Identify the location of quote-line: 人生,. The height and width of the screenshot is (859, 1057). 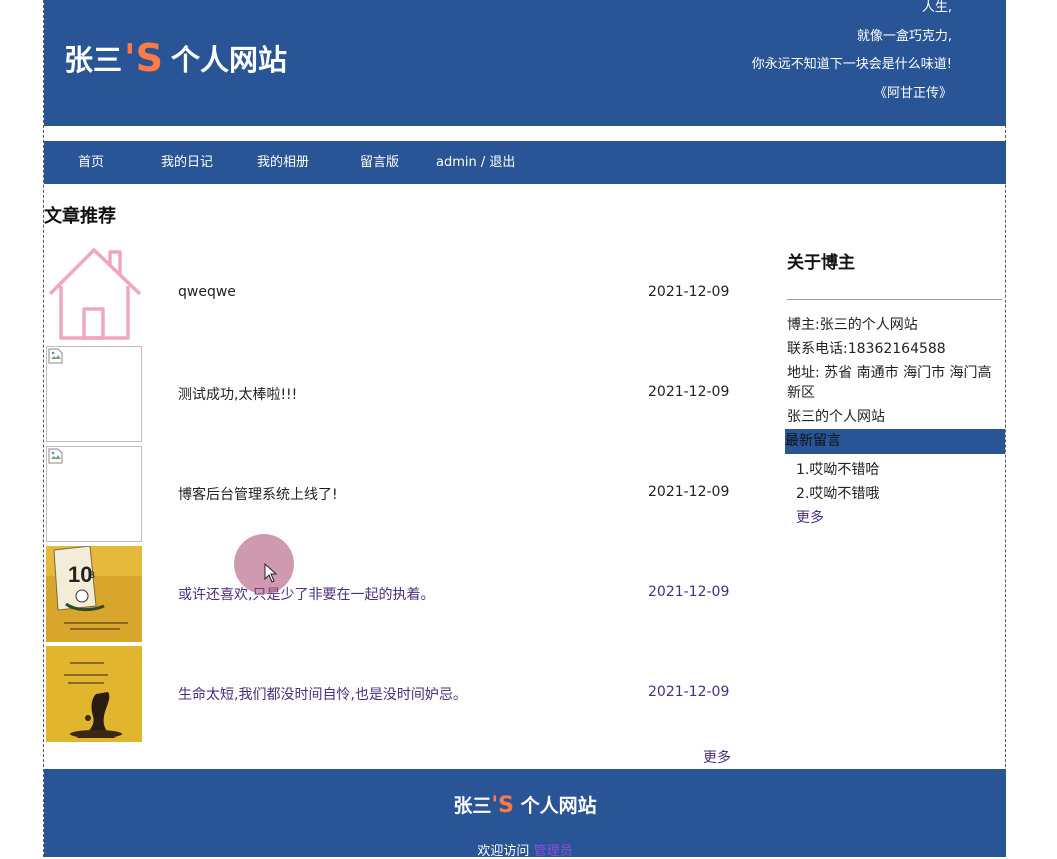
(936, 7).